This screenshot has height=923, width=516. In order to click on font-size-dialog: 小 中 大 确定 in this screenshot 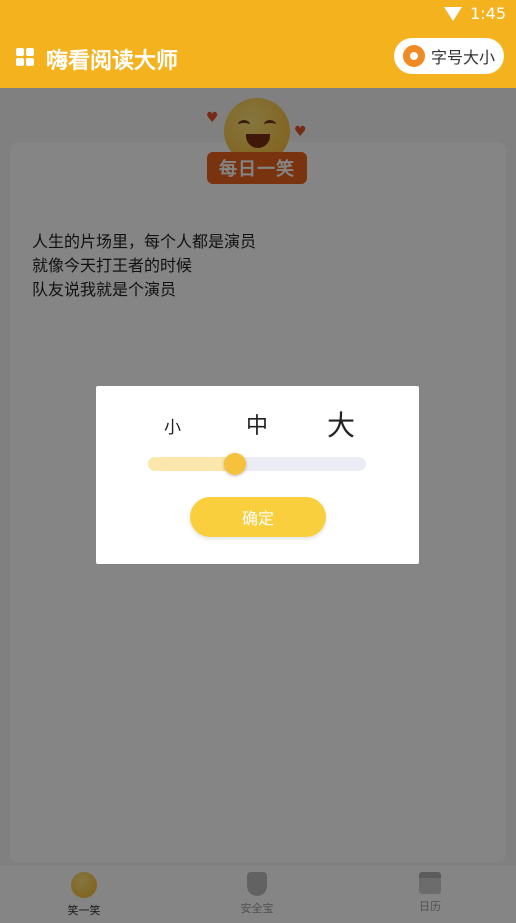, I will do `click(257, 475)`.